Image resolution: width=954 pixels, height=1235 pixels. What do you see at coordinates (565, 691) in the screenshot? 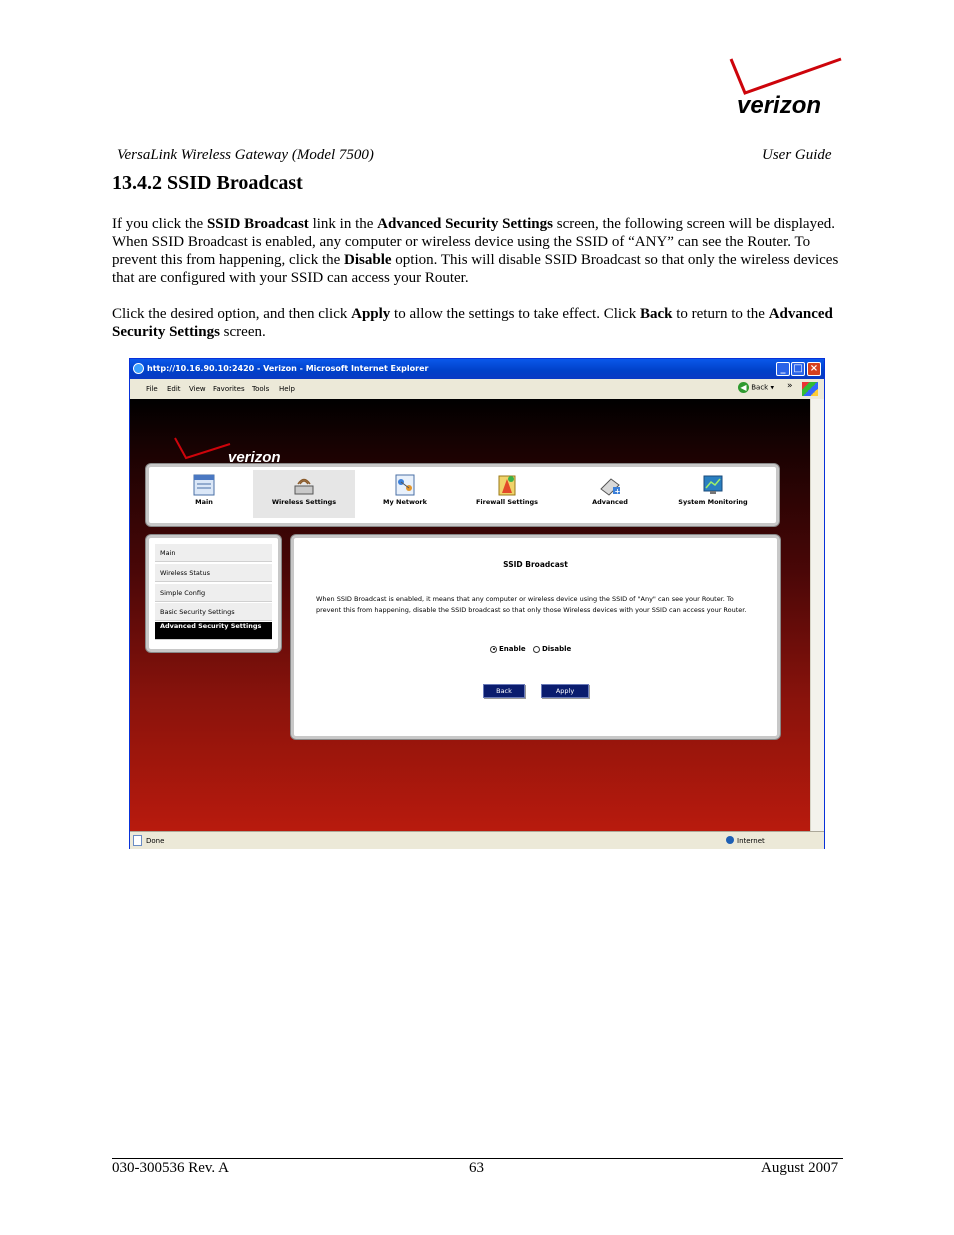
I see `apply-button: Apply` at bounding box center [565, 691].